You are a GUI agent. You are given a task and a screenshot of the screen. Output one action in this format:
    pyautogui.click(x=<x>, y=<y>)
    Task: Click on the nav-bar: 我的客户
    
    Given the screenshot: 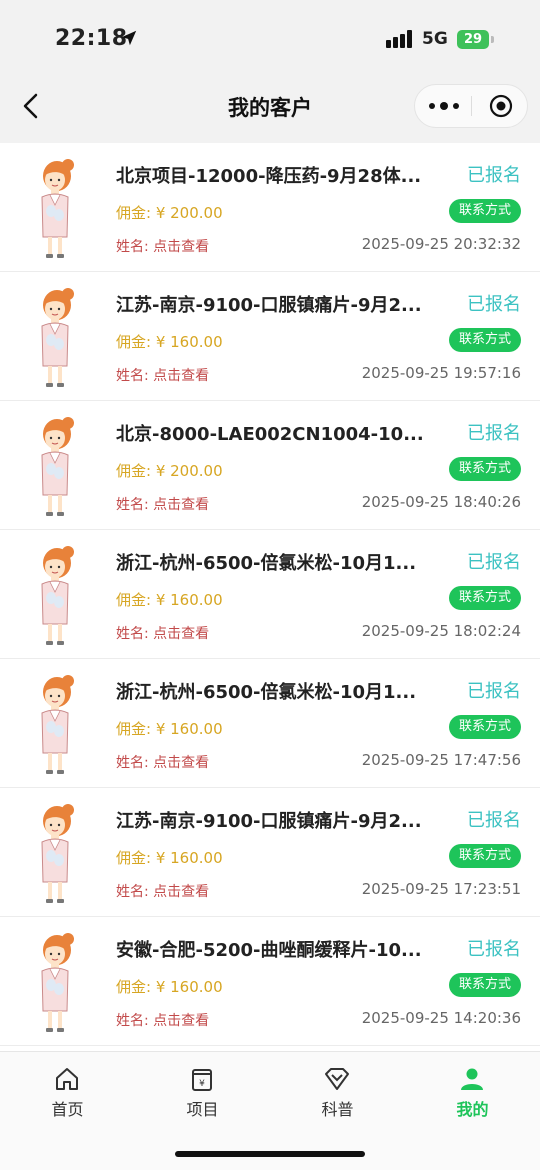 What is the action you would take?
    pyautogui.click(x=270, y=107)
    